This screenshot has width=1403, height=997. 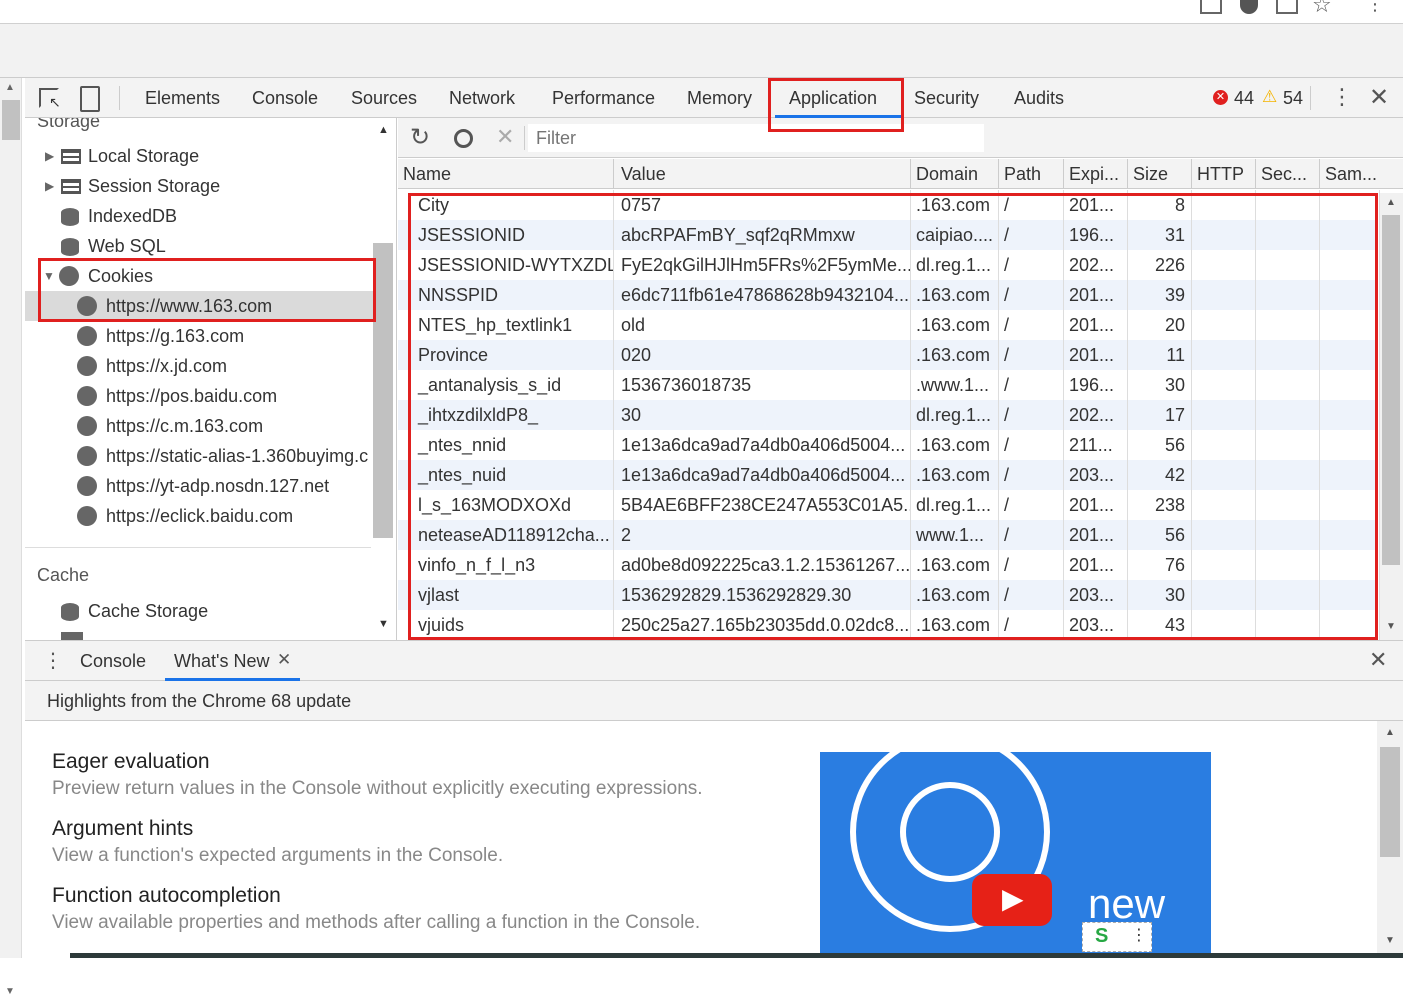 What do you see at coordinates (1015, 855) in the screenshot?
I see `video-thumbnail: ▶ new S ⋮` at bounding box center [1015, 855].